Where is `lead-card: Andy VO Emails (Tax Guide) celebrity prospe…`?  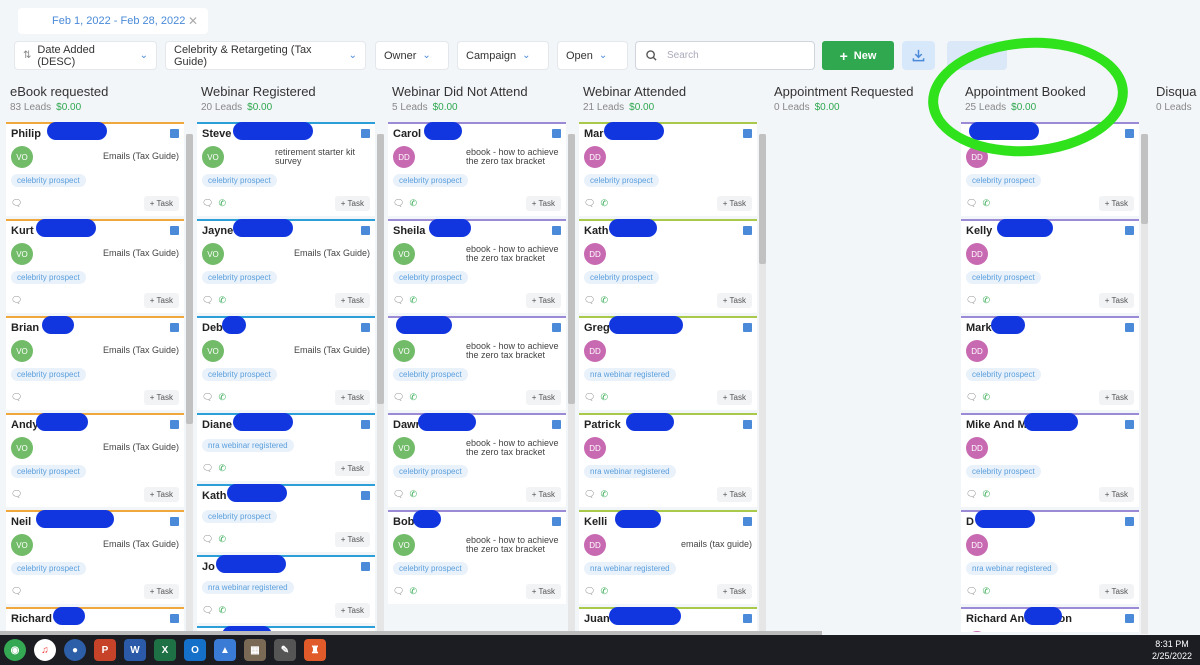
lead-card: Andy VO Emails (Tax Guide) celebrity prospe… is located at coordinates (95, 460).